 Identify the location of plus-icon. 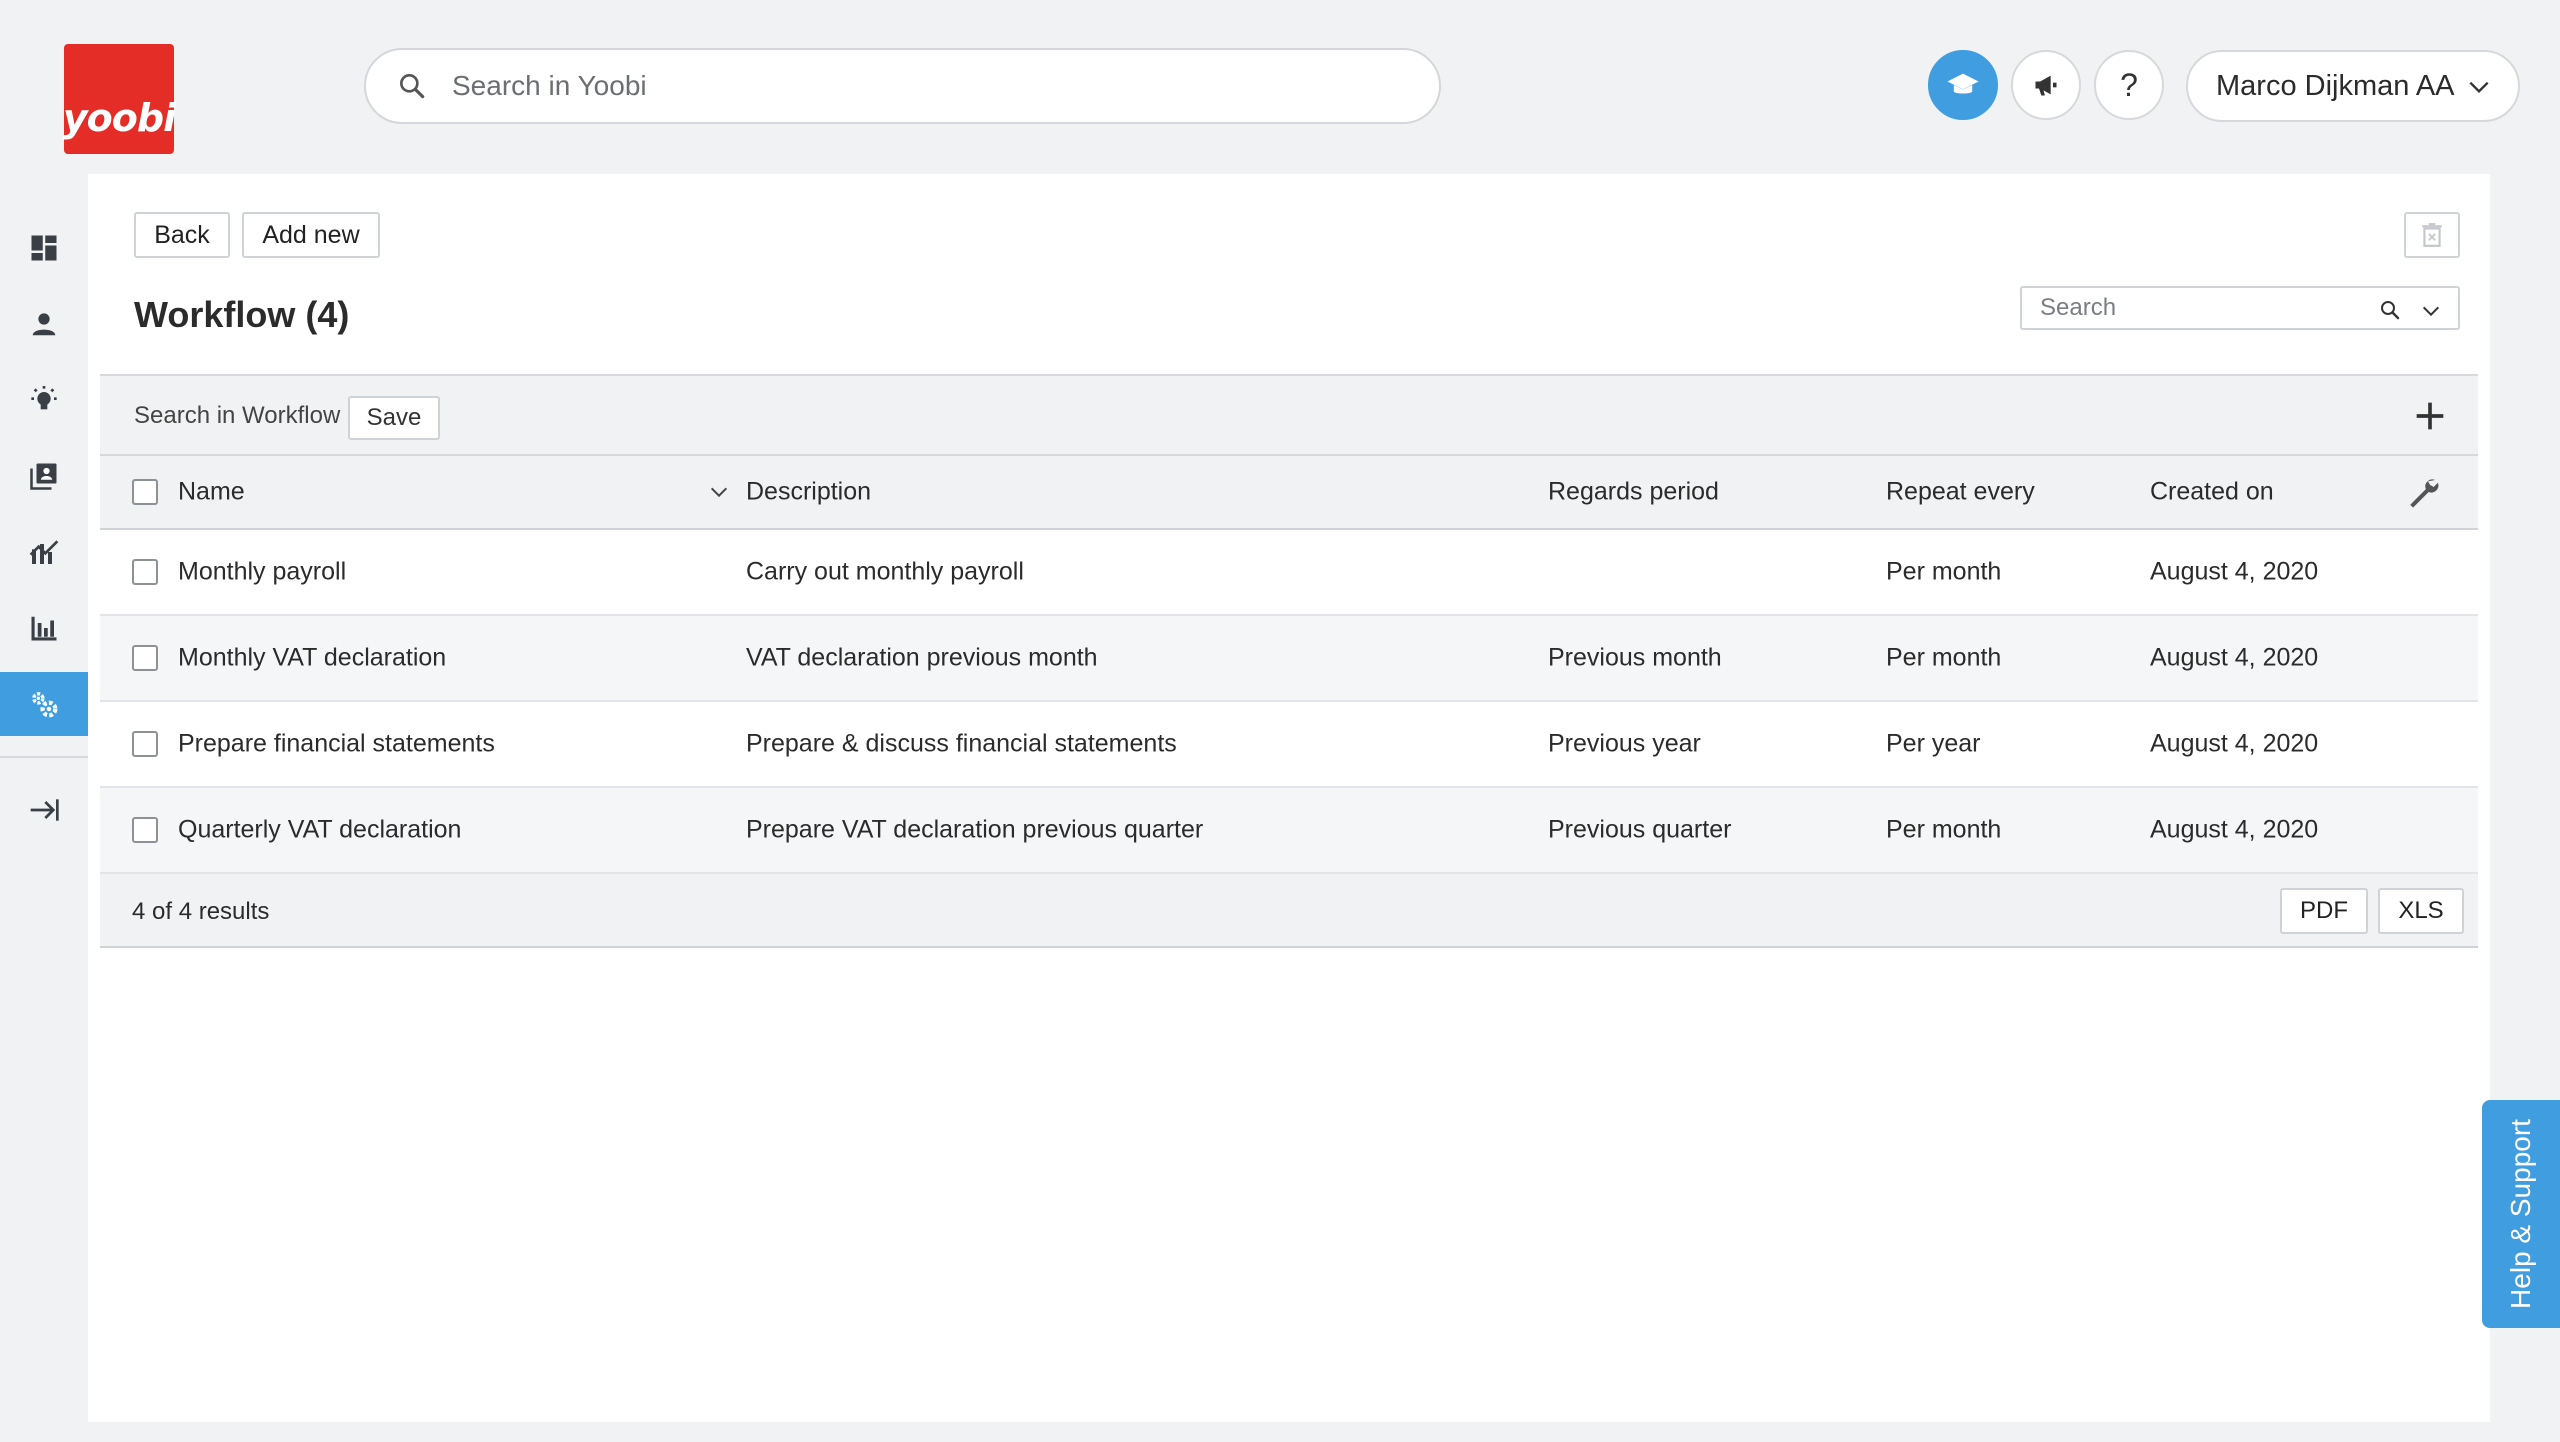
(2430, 416).